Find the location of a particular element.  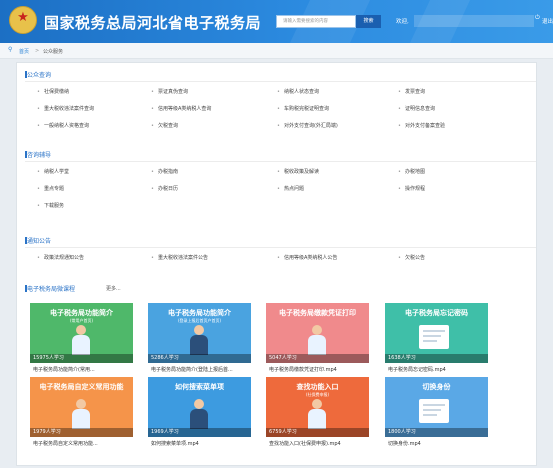

video-caption-link: 如何搜索菜单项.mp4 is located at coordinates (202, 443).